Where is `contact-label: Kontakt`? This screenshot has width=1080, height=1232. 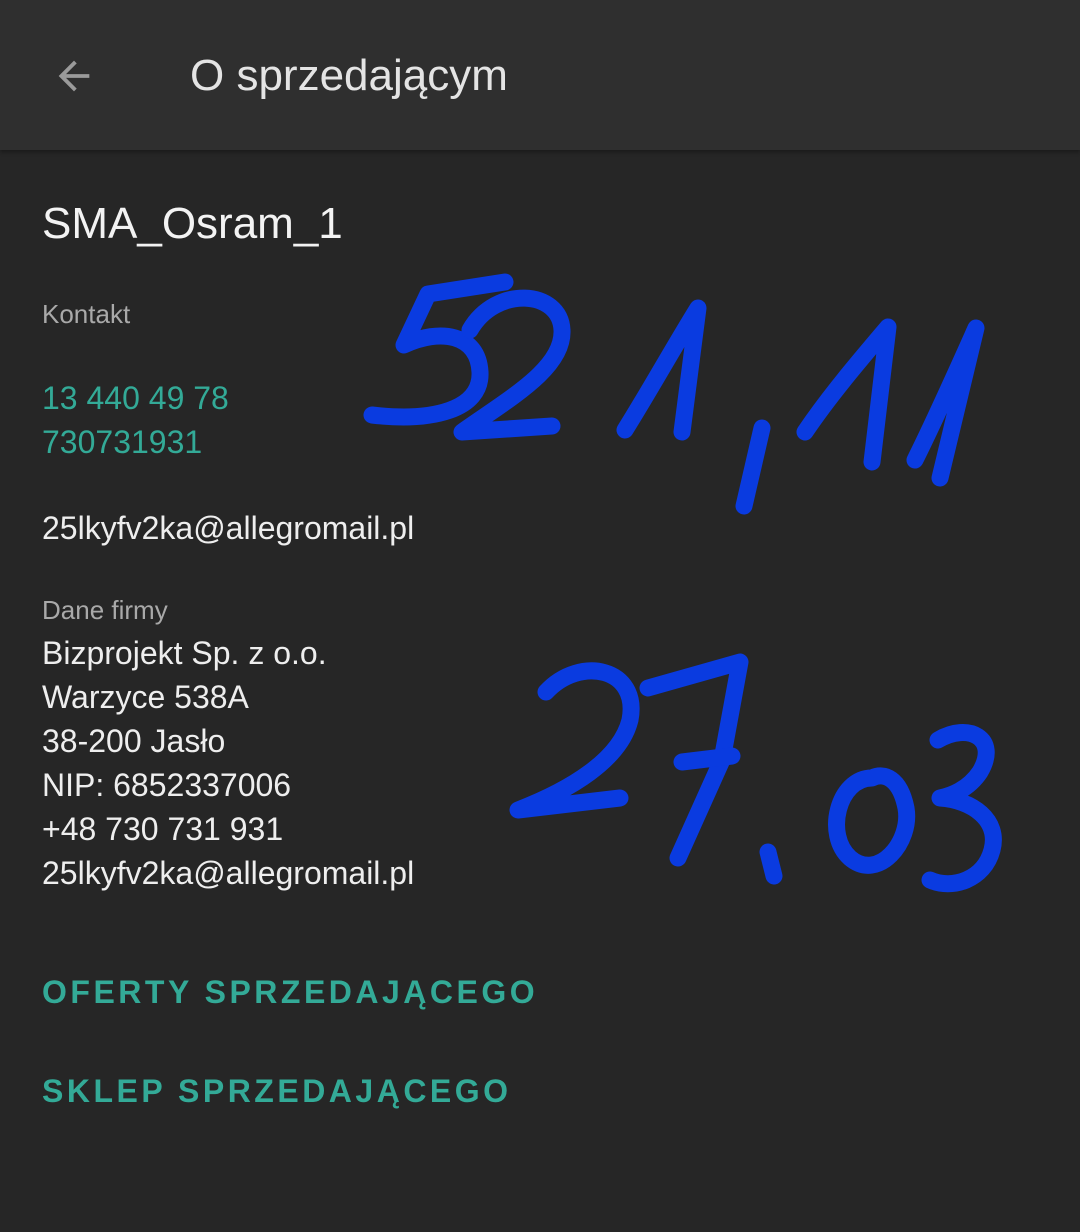
contact-label: Kontakt is located at coordinates (86, 314).